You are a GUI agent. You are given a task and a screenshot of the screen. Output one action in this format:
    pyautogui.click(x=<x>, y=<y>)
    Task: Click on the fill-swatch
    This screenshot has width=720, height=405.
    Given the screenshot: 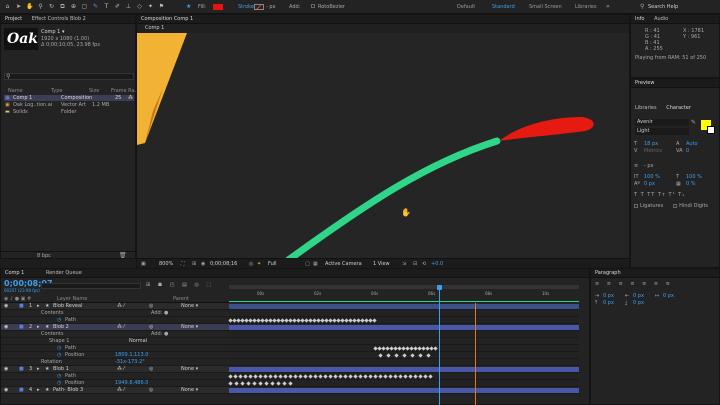 What is the action you would take?
    pyautogui.click(x=218, y=7)
    